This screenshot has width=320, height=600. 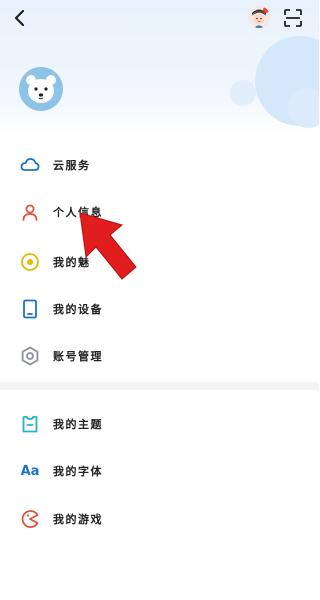 What do you see at coordinates (78, 212) in the screenshot?
I see `menu-item-label: 个人信息` at bounding box center [78, 212].